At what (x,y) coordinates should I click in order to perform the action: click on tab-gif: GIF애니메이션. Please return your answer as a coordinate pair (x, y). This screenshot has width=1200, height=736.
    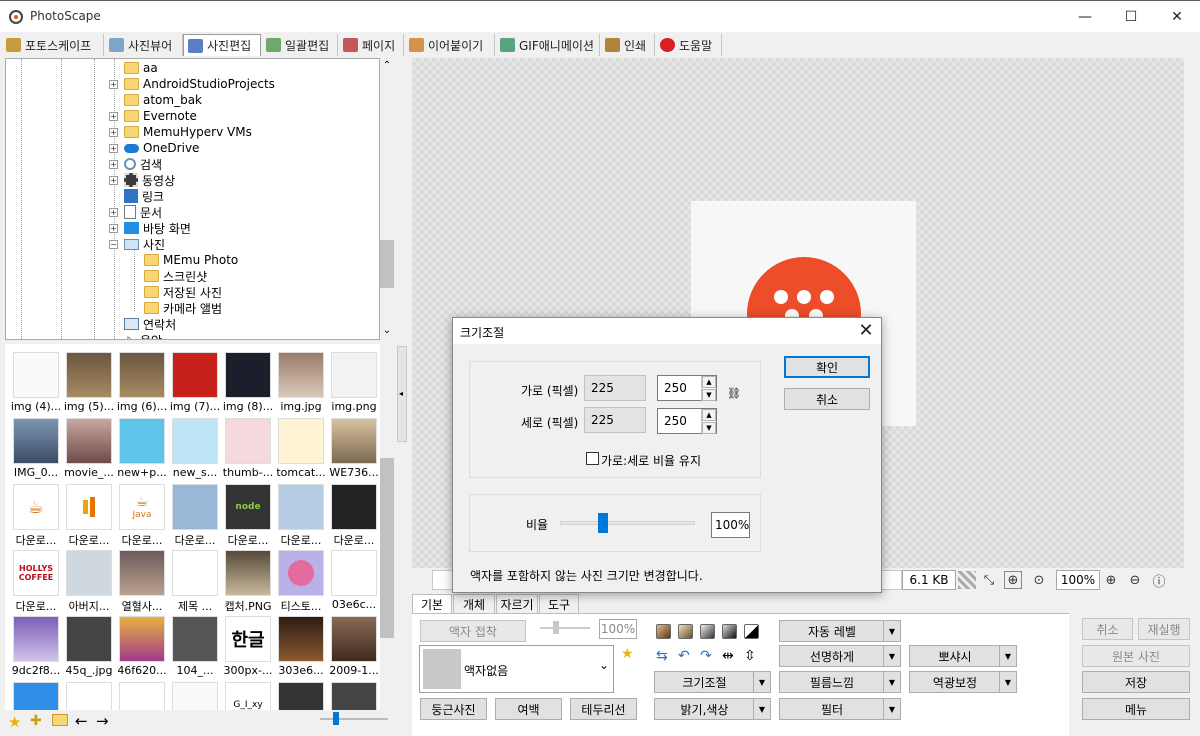
    Looking at the image, I should click on (548, 45).